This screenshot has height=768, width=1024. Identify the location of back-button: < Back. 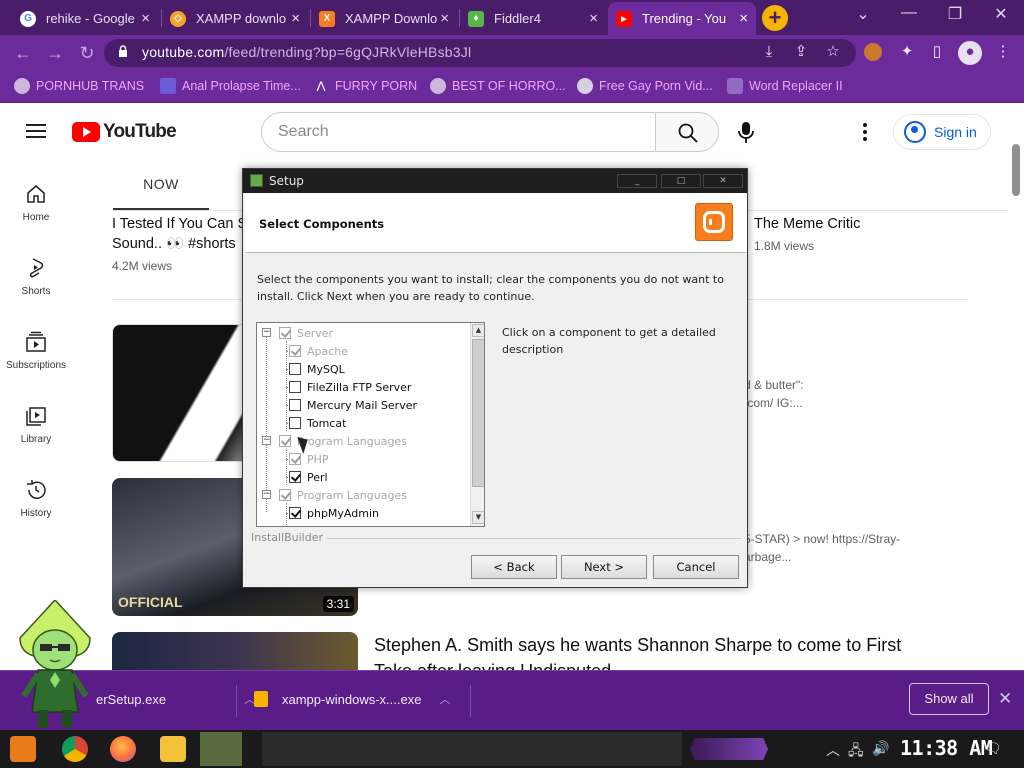
(514, 567).